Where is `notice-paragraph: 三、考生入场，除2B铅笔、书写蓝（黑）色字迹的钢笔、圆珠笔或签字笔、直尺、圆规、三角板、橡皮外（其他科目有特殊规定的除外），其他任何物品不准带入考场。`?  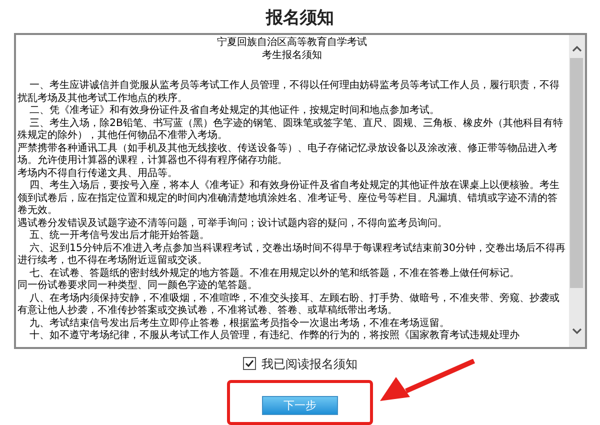
notice-paragraph: 三、考生入场，除2B铅笔、书写蓝（黑）色字迹的钢笔、圆珠笔或签字笔、直尺、圆规、三角板、橡皮外（其他科目有特殊规定的除外），其他任何物品不准带入考场。 is located at coordinates (291, 130).